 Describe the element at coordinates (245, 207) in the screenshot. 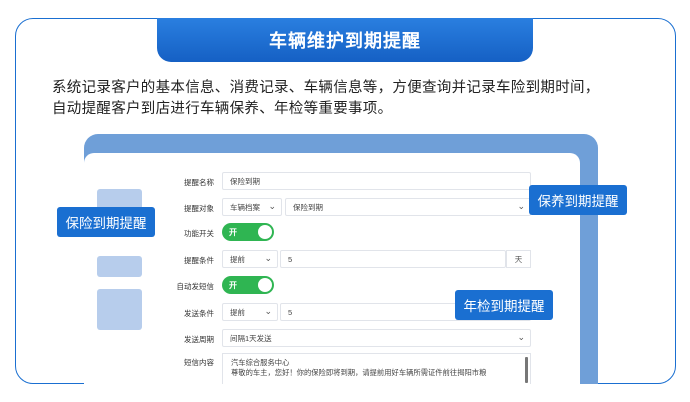

I see `reminder-target-category-value: 车辆档案` at that location.